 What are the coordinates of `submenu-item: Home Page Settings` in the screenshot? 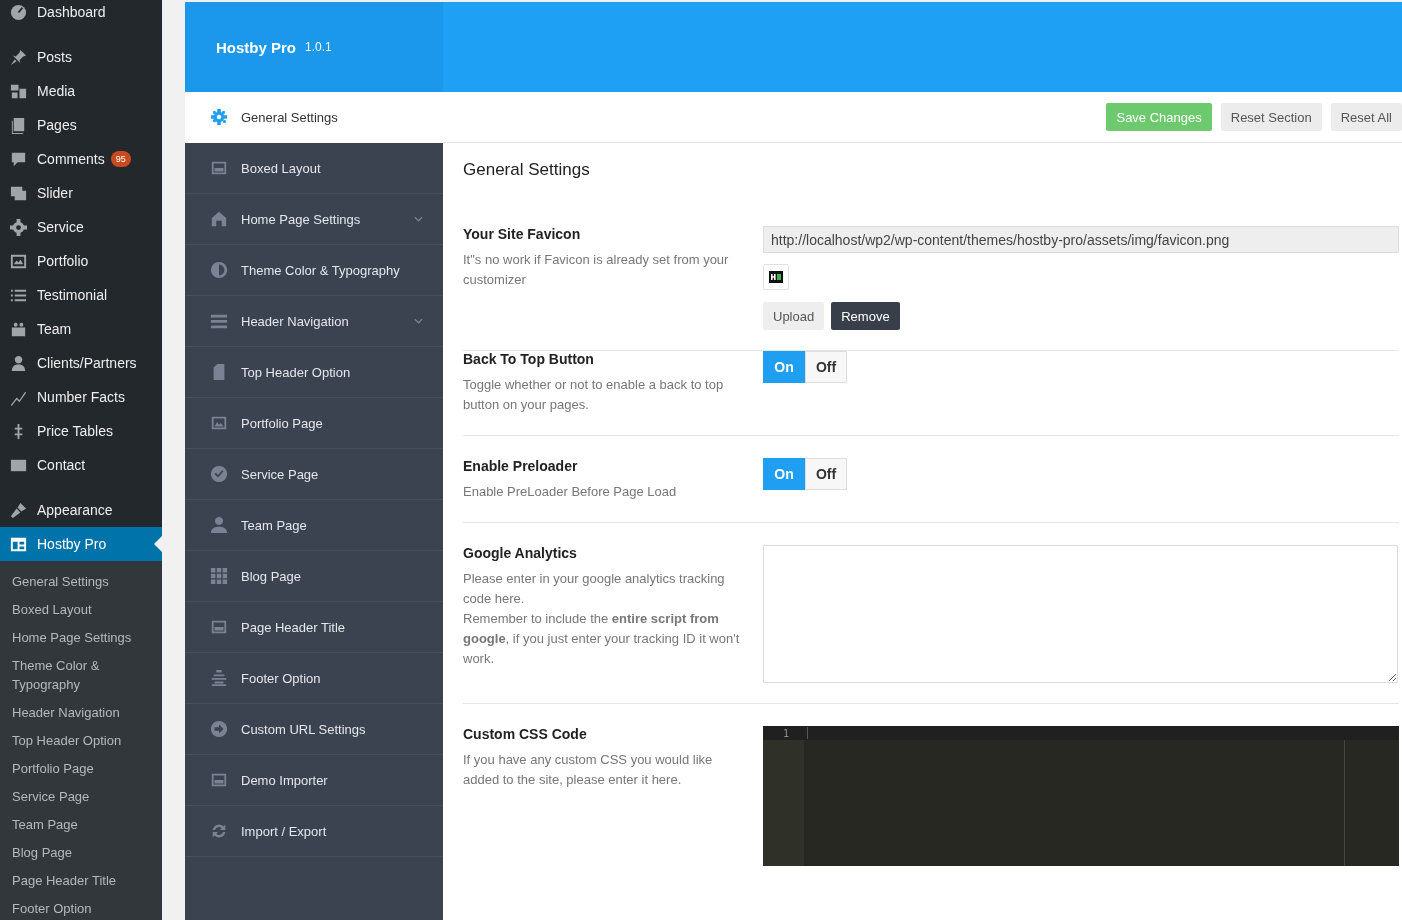 It's located at (81, 638).